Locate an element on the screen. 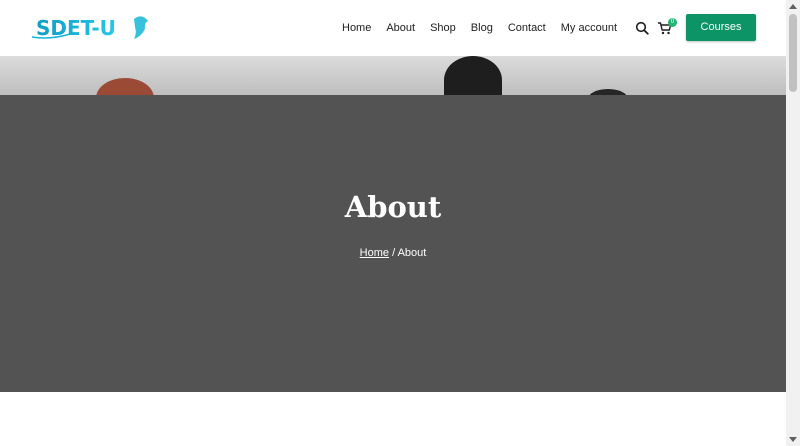 The height and width of the screenshot is (446, 800). nav-home: Home is located at coordinates (356, 28).